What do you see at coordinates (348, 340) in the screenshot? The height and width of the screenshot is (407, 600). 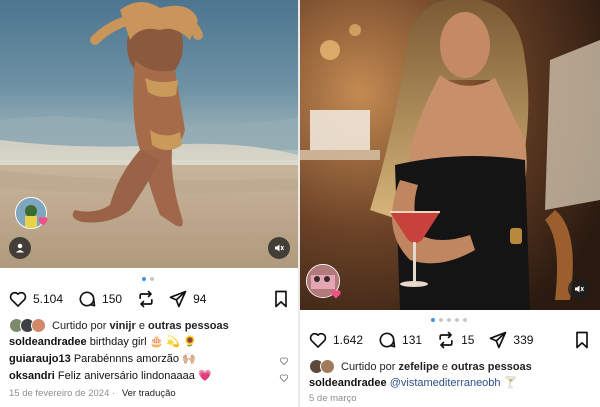 I see `like-count: 1.642` at bounding box center [348, 340].